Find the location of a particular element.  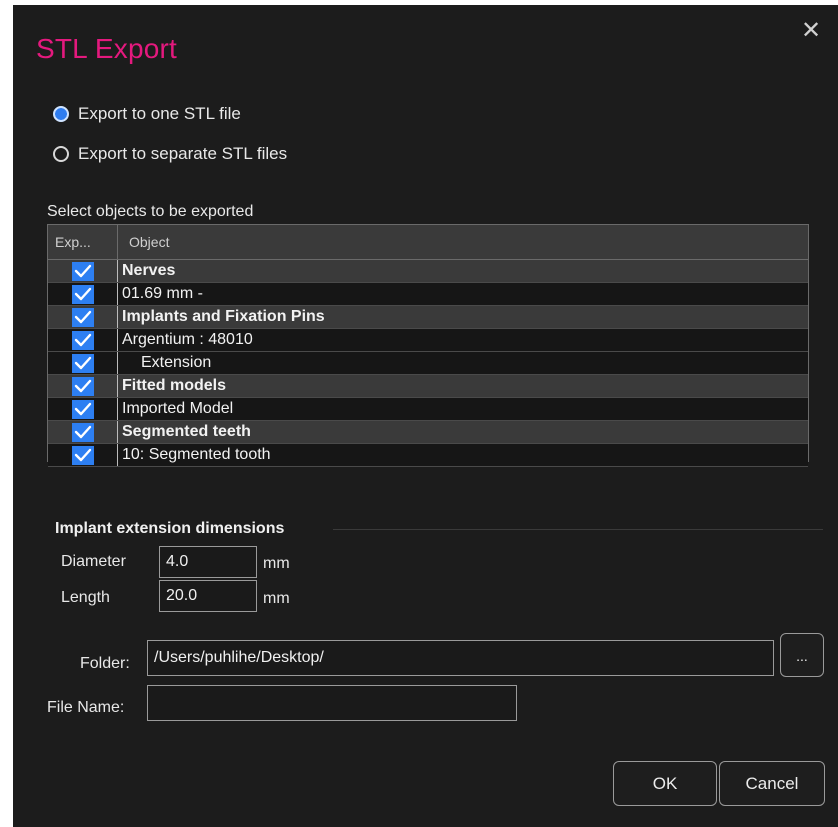

object-name: Extension is located at coordinates (176, 362).